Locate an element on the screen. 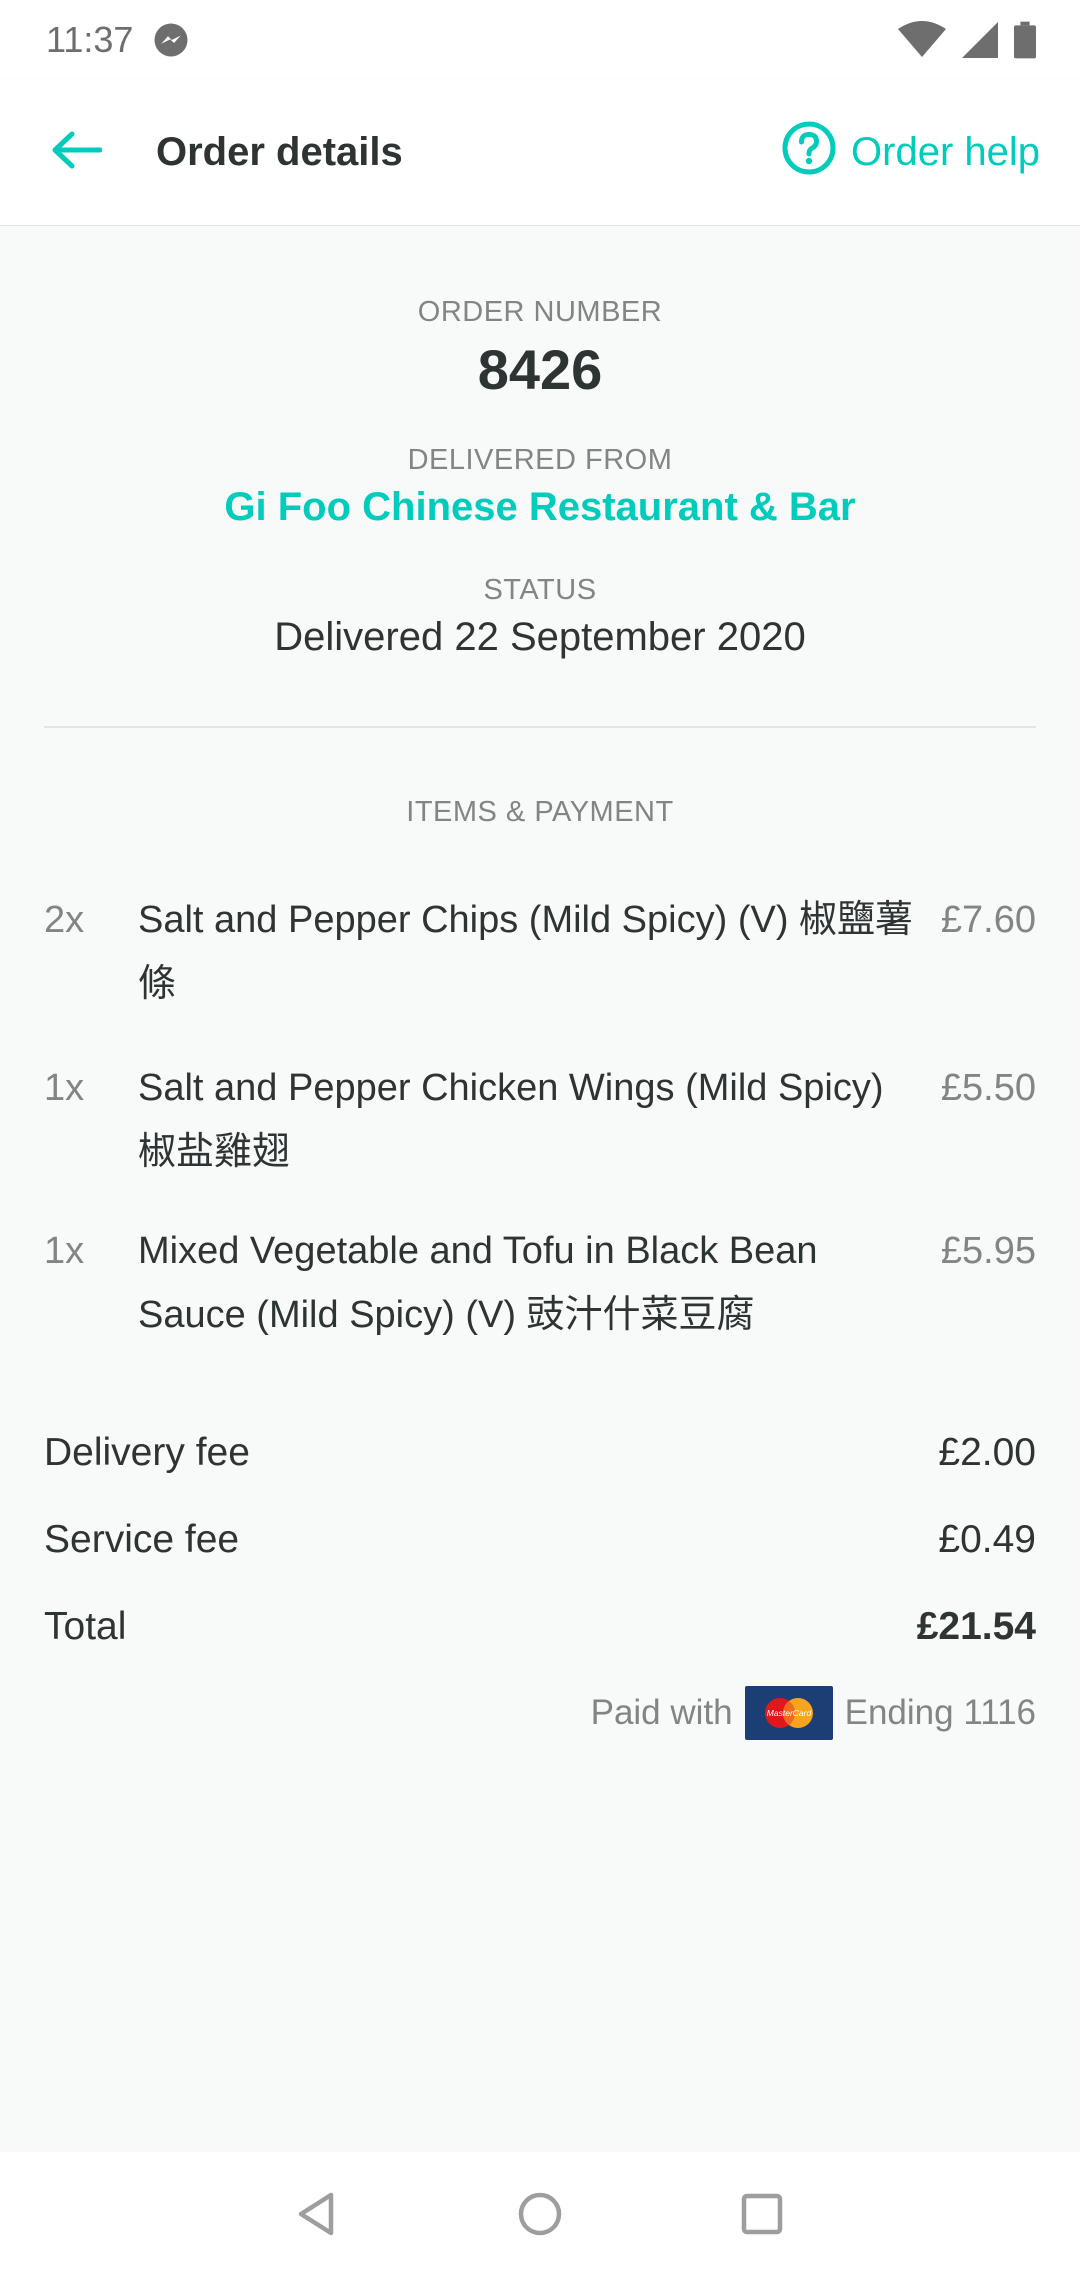 The width and height of the screenshot is (1080, 2280). total-row: Total £21.54 is located at coordinates (540, 1627).